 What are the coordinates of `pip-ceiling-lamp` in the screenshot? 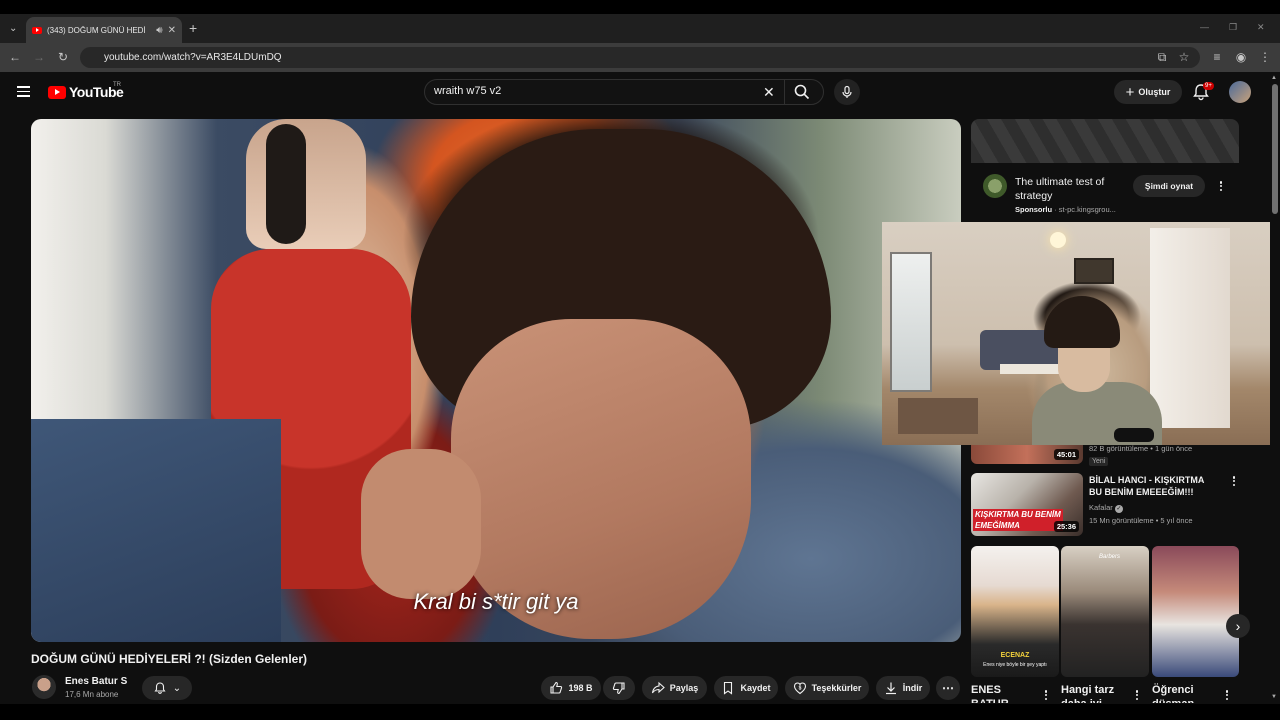 It's located at (1058, 240).